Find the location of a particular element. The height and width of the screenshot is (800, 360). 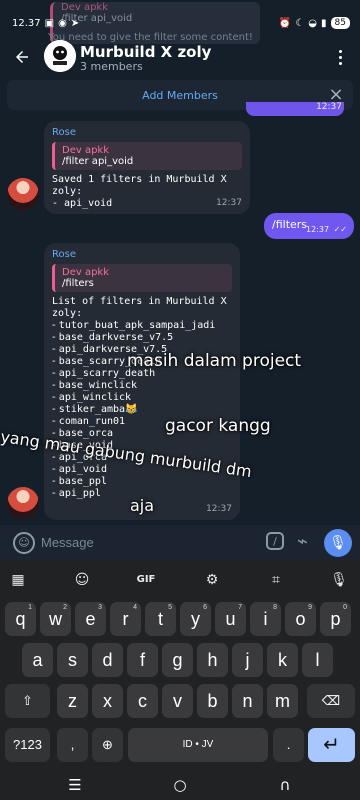

enter-key-label: ↵ is located at coordinates (331, 745).